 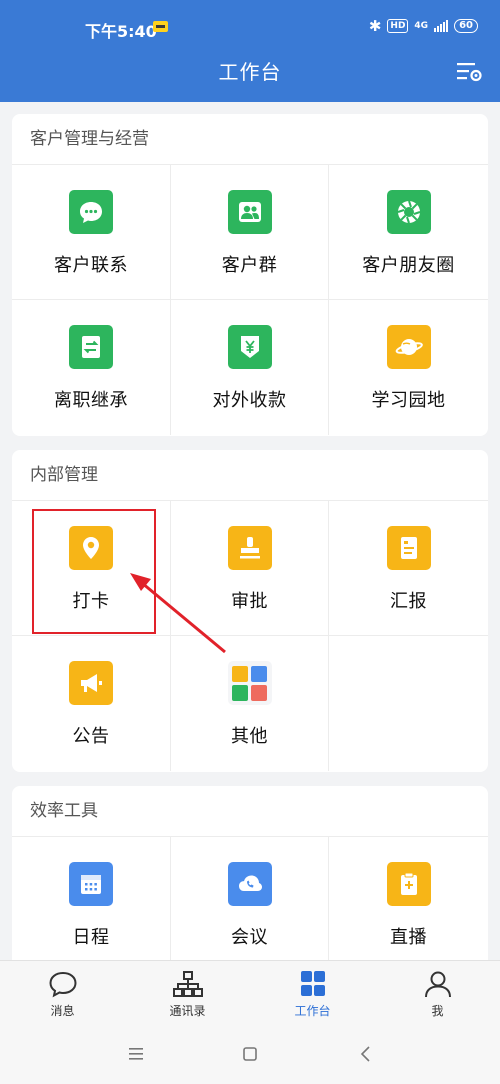 I want to click on app-clock-in: 打卡, so click(x=91, y=568).